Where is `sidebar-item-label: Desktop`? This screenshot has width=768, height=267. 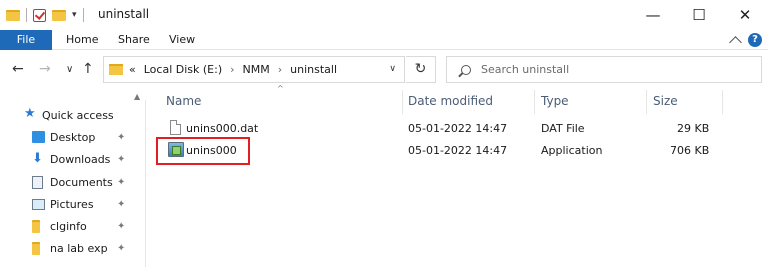 sidebar-item-label: Desktop is located at coordinates (73, 137).